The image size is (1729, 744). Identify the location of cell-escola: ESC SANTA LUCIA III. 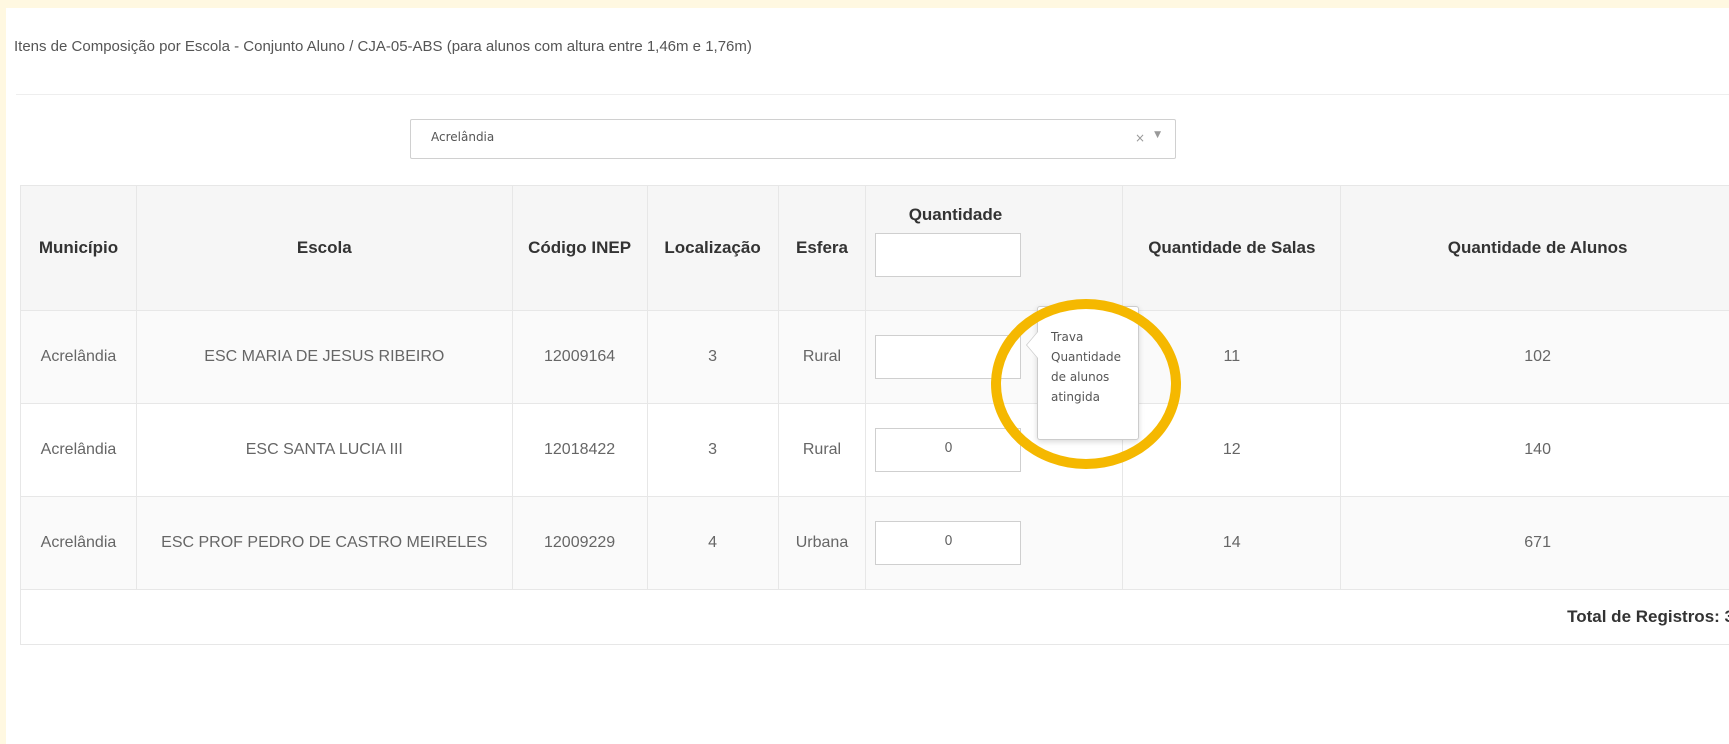
(324, 450).